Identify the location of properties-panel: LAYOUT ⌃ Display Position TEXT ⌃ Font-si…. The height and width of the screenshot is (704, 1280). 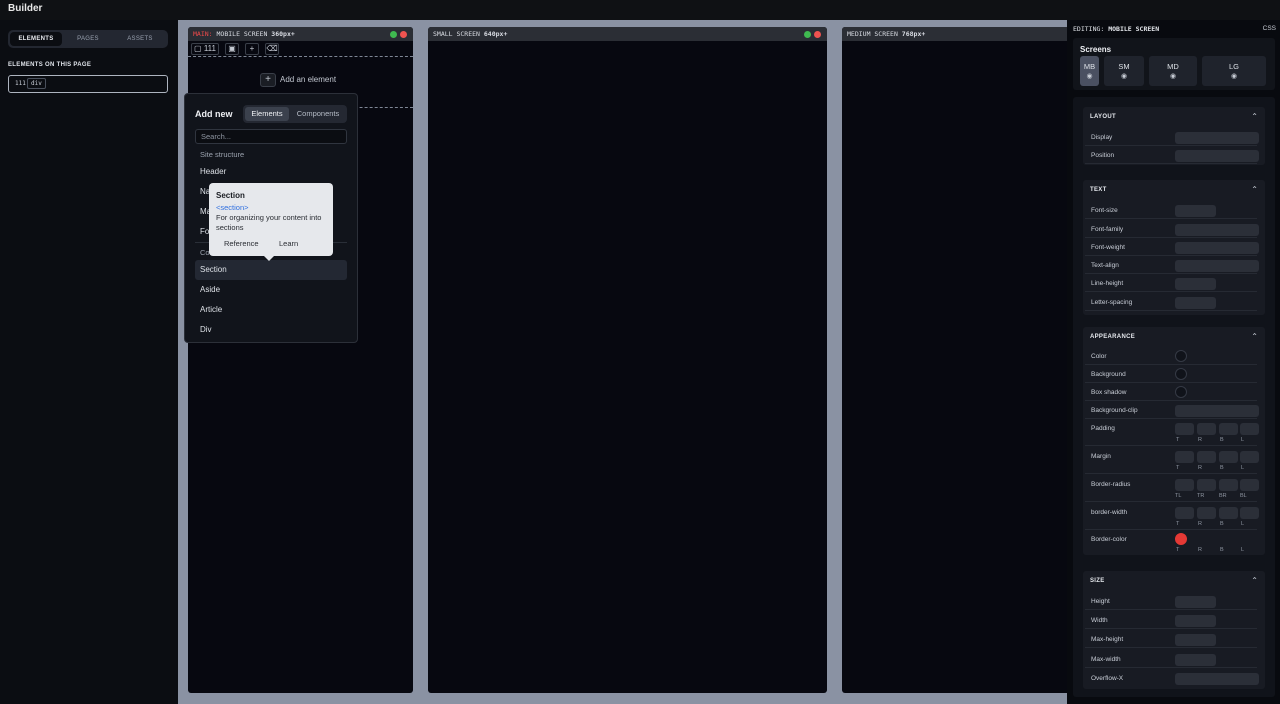
(1174, 397).